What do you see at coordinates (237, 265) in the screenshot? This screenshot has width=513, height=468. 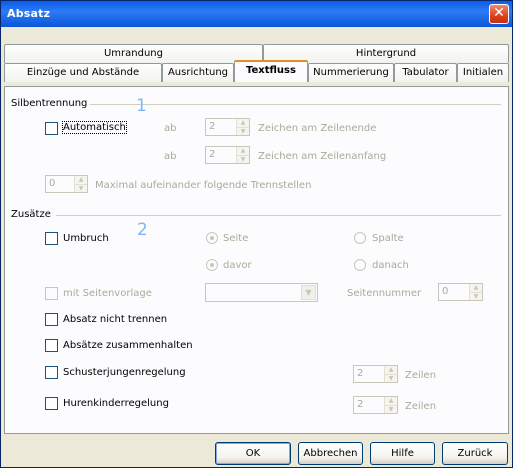 I see `radio-davor-label: davor` at bounding box center [237, 265].